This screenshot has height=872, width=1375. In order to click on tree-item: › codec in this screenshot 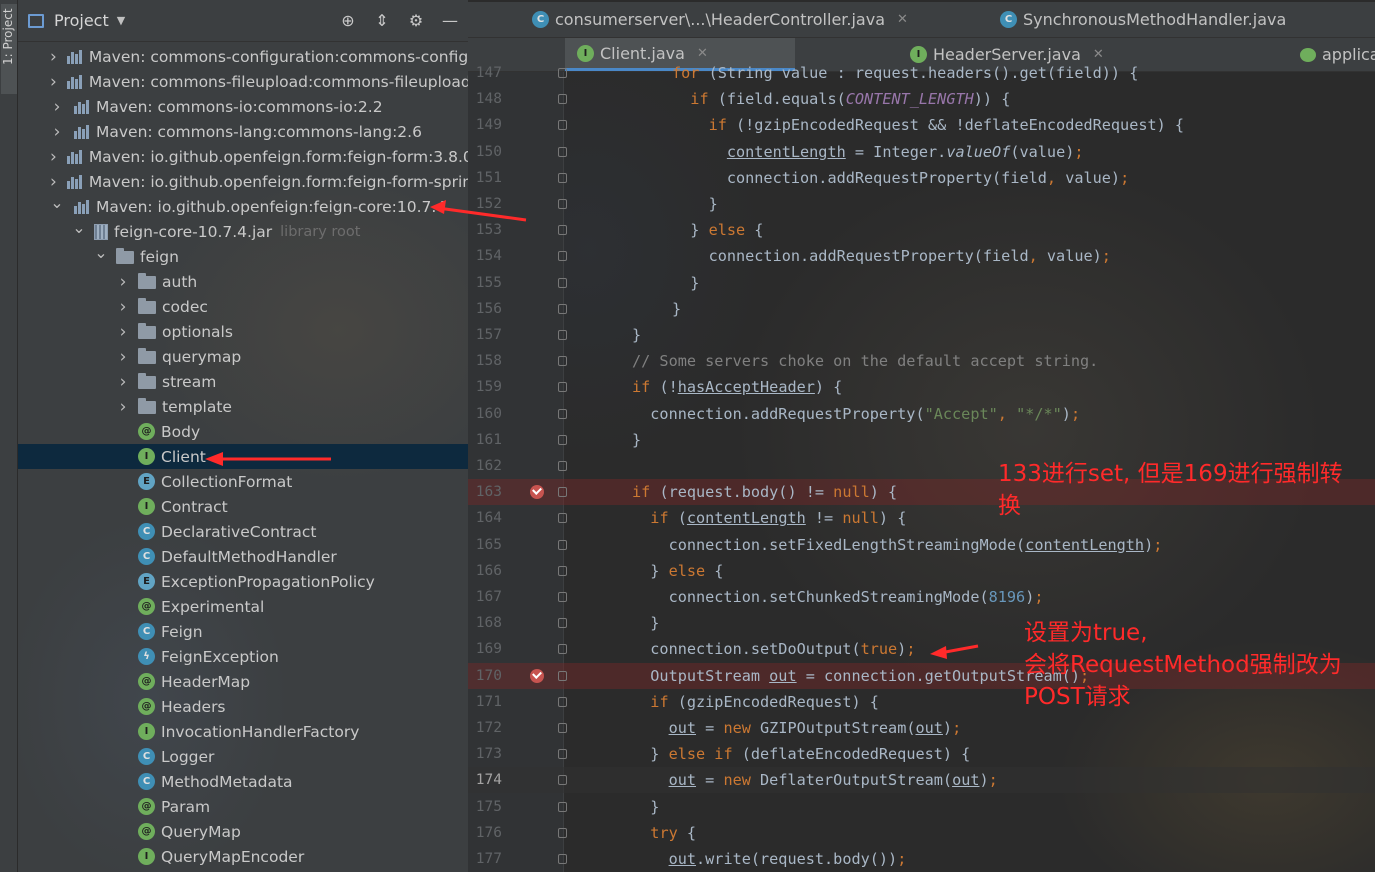, I will do `click(243, 306)`.